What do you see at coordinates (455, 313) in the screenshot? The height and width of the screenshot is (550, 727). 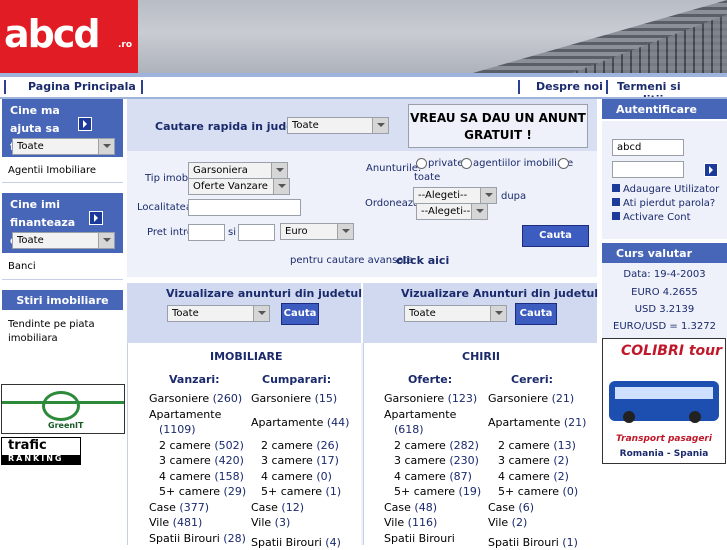 I see `view-right-select: Toate` at bounding box center [455, 313].